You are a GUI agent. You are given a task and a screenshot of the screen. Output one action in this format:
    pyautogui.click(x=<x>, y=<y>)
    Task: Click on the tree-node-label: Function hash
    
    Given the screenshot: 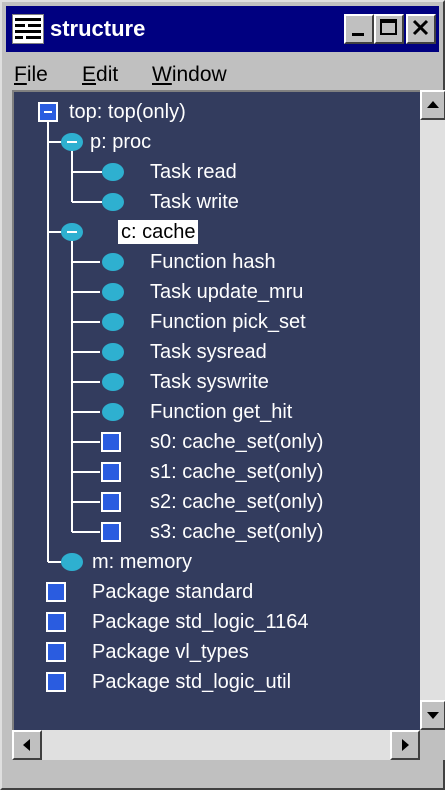 What is the action you would take?
    pyautogui.click(x=213, y=262)
    